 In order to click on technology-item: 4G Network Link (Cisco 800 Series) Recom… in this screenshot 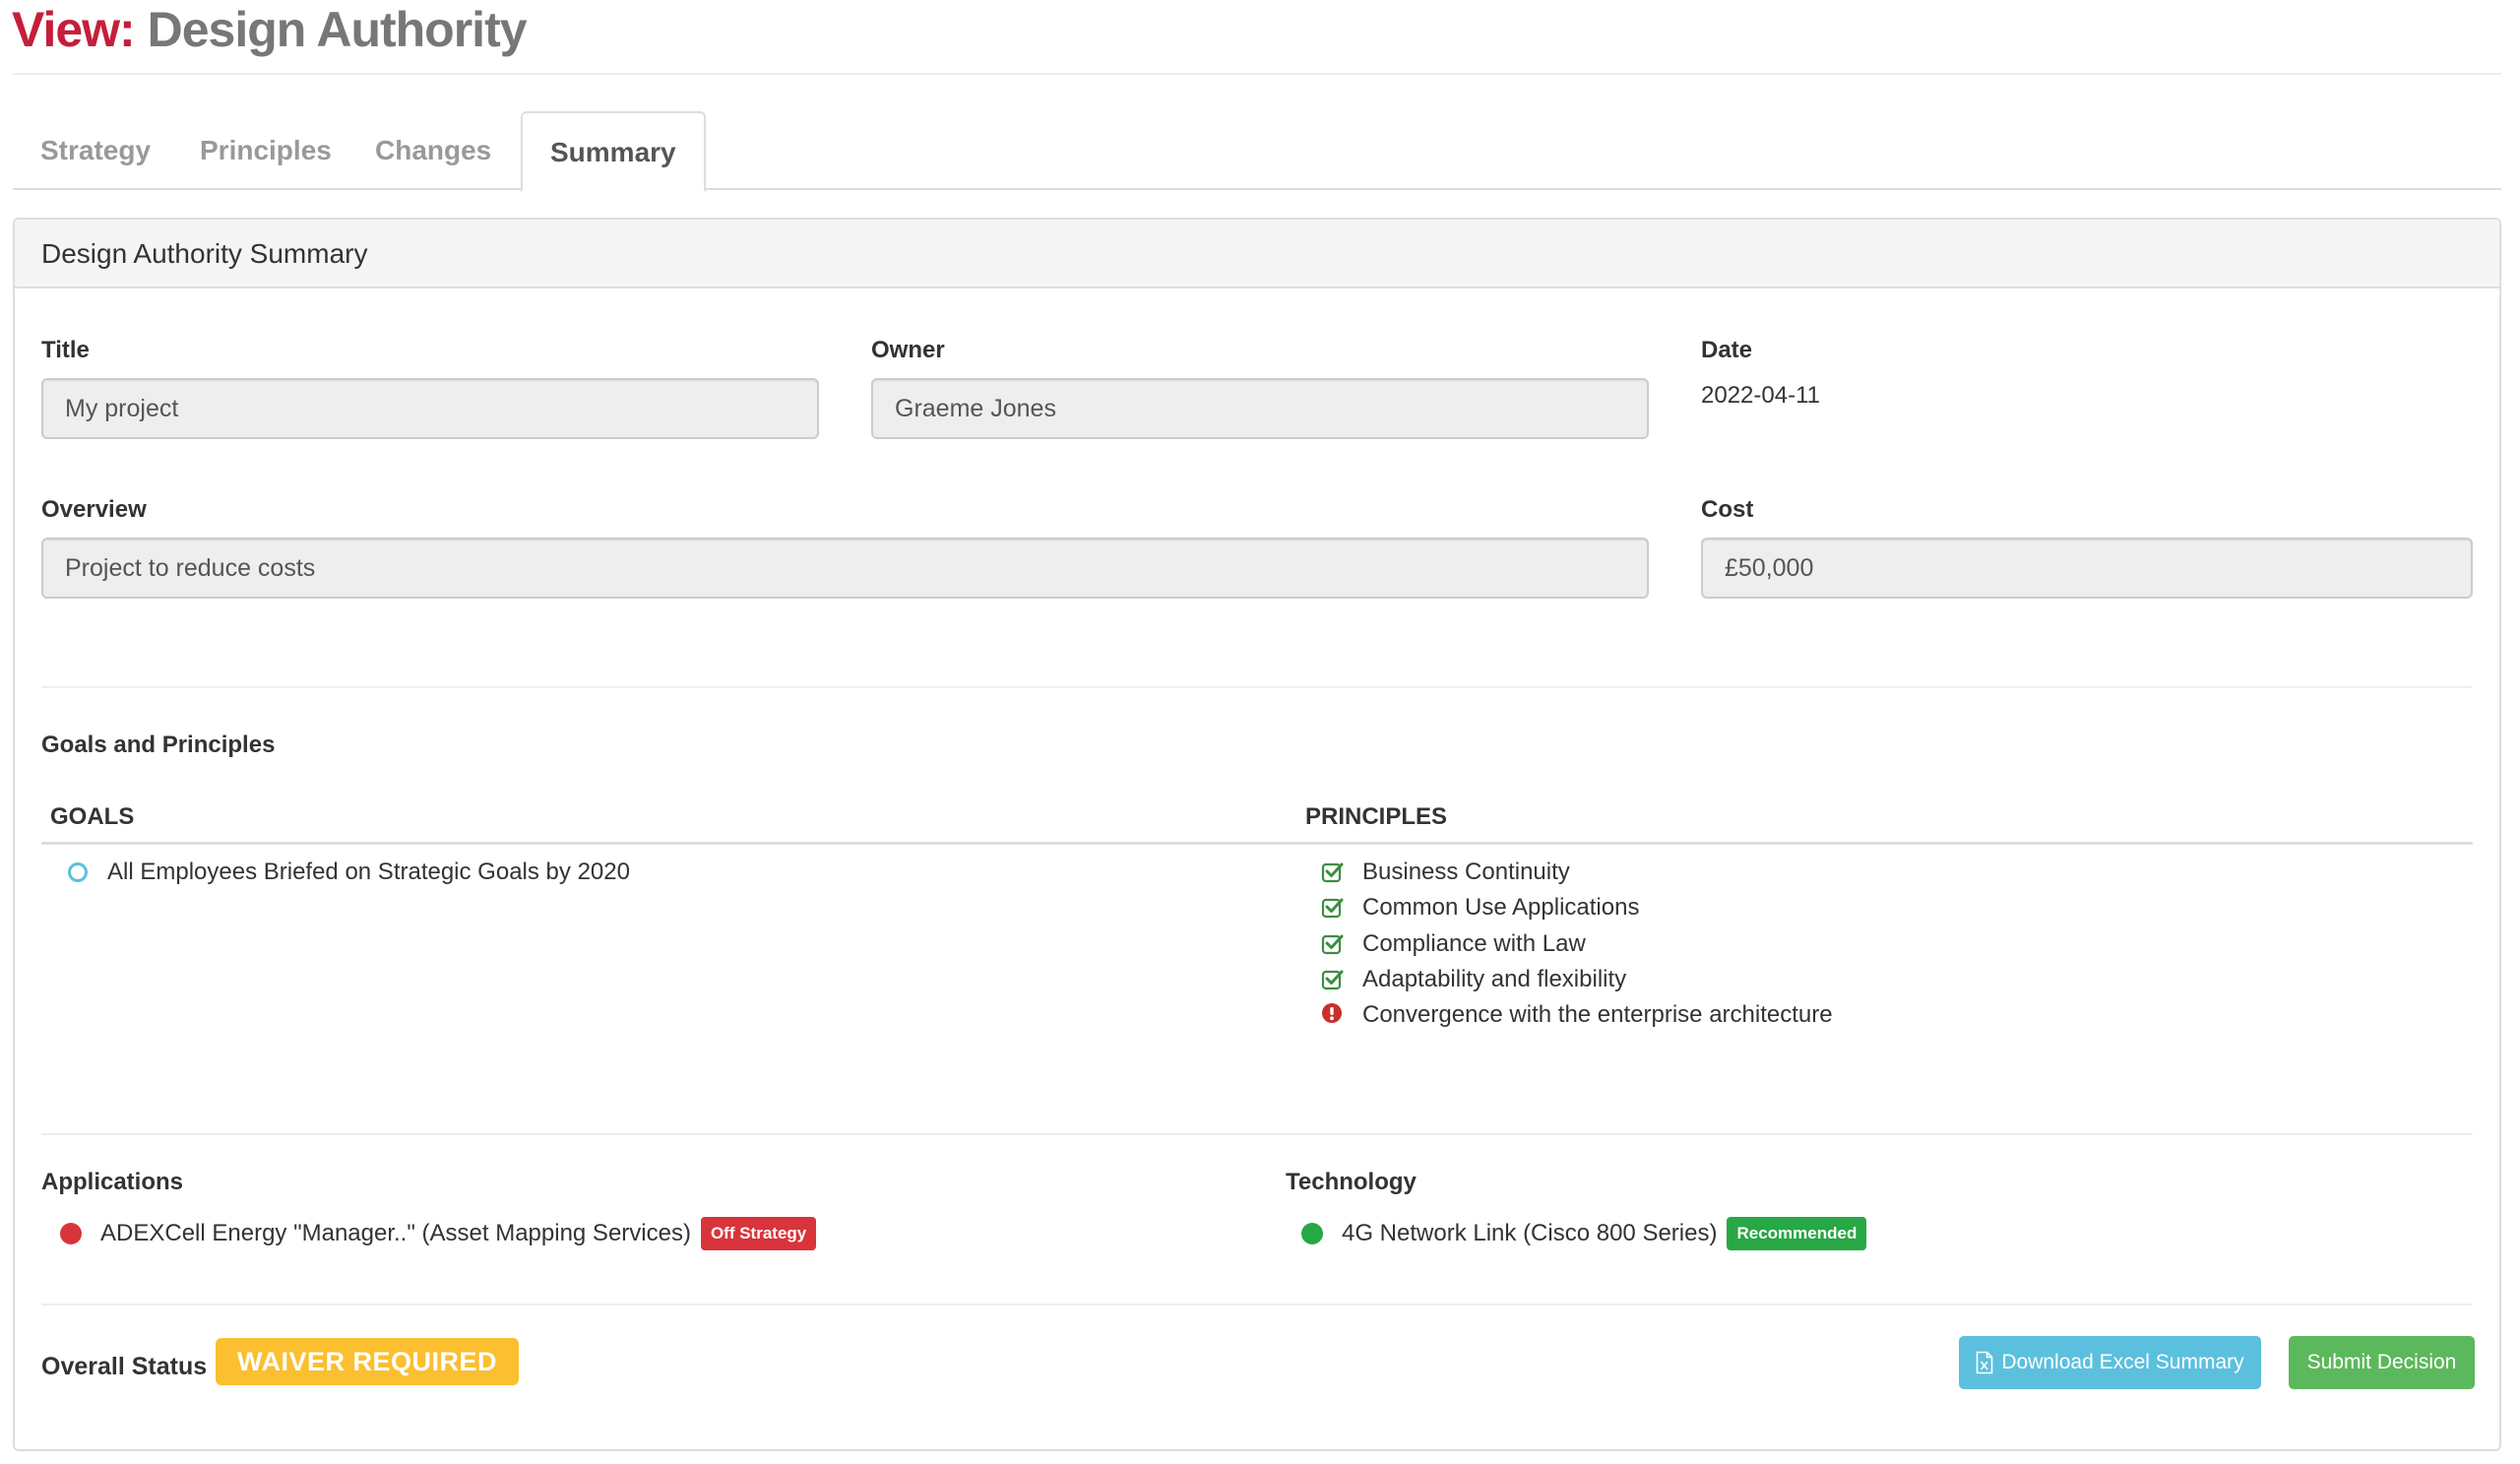, I will do `click(1583, 1233)`.